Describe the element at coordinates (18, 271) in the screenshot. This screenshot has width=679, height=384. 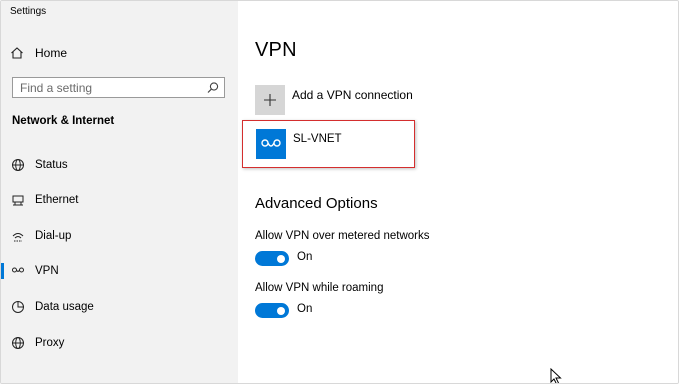
I see `vpn-icon` at that location.